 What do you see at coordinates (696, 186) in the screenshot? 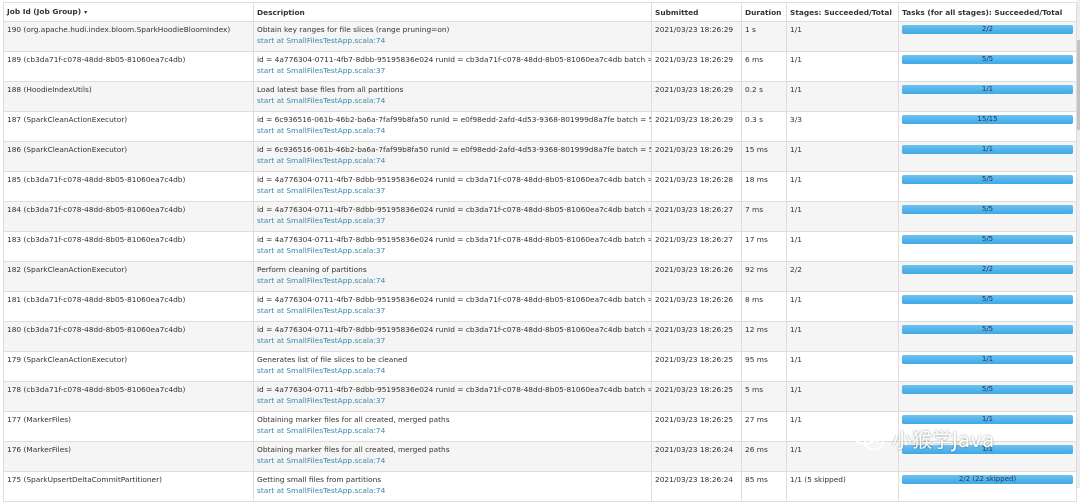
I see `submitted-cell: 2021/03/23 18:26:28` at bounding box center [696, 186].